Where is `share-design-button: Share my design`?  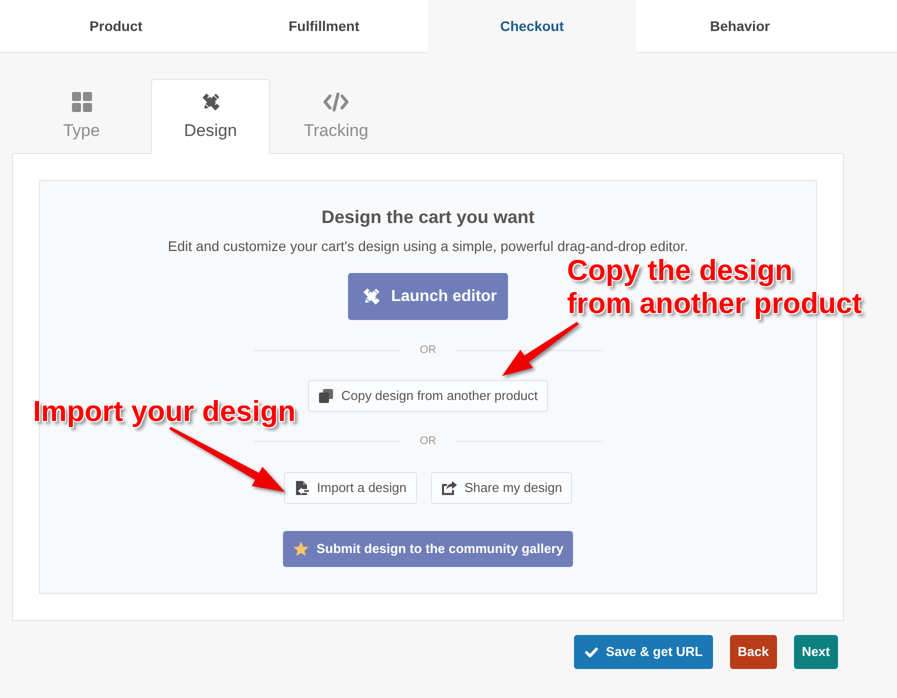
share-design-button: Share my design is located at coordinates (501, 488).